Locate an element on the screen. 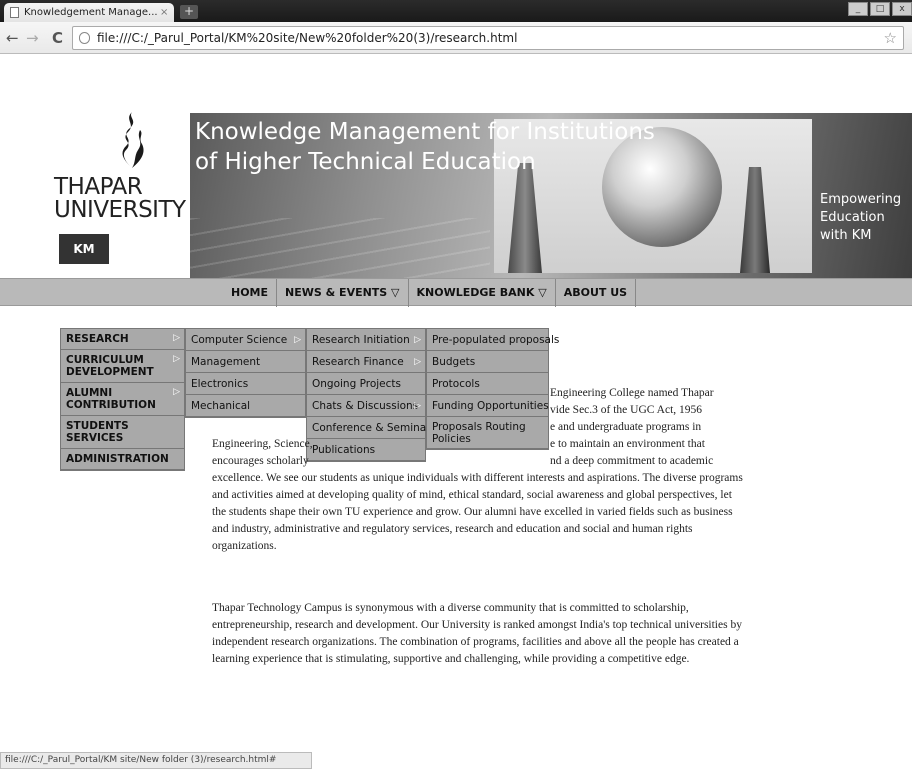  km-badge: KM is located at coordinates (84, 249).